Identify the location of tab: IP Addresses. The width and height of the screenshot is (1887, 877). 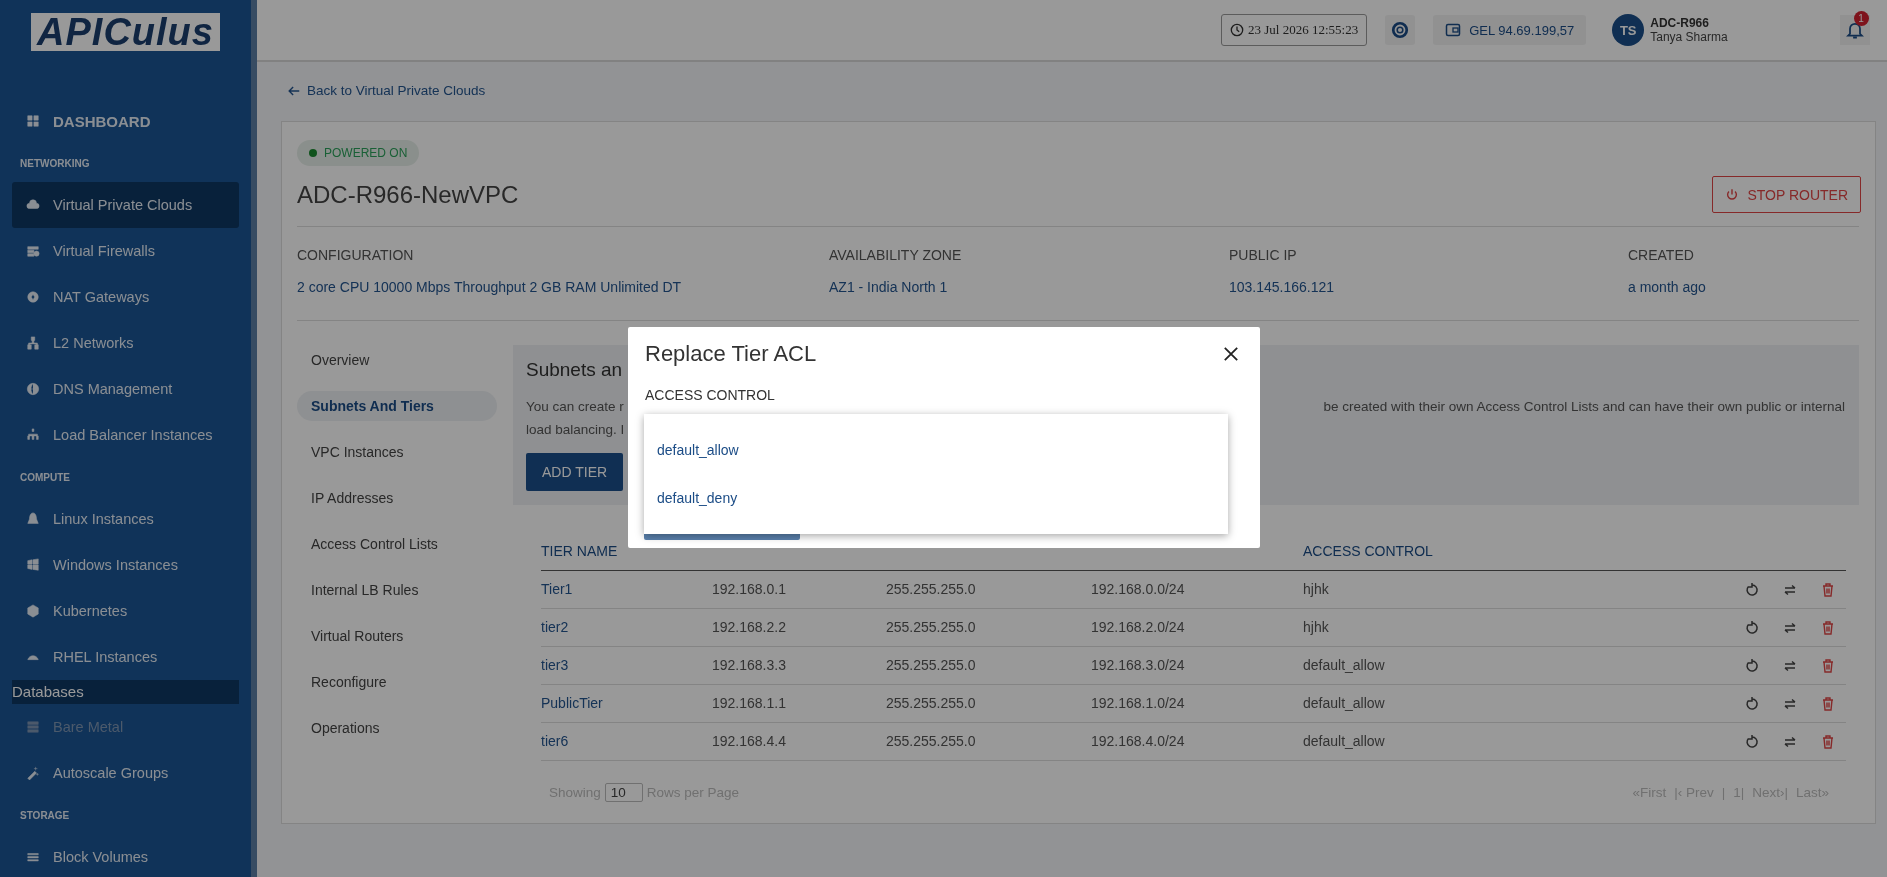
(397, 497).